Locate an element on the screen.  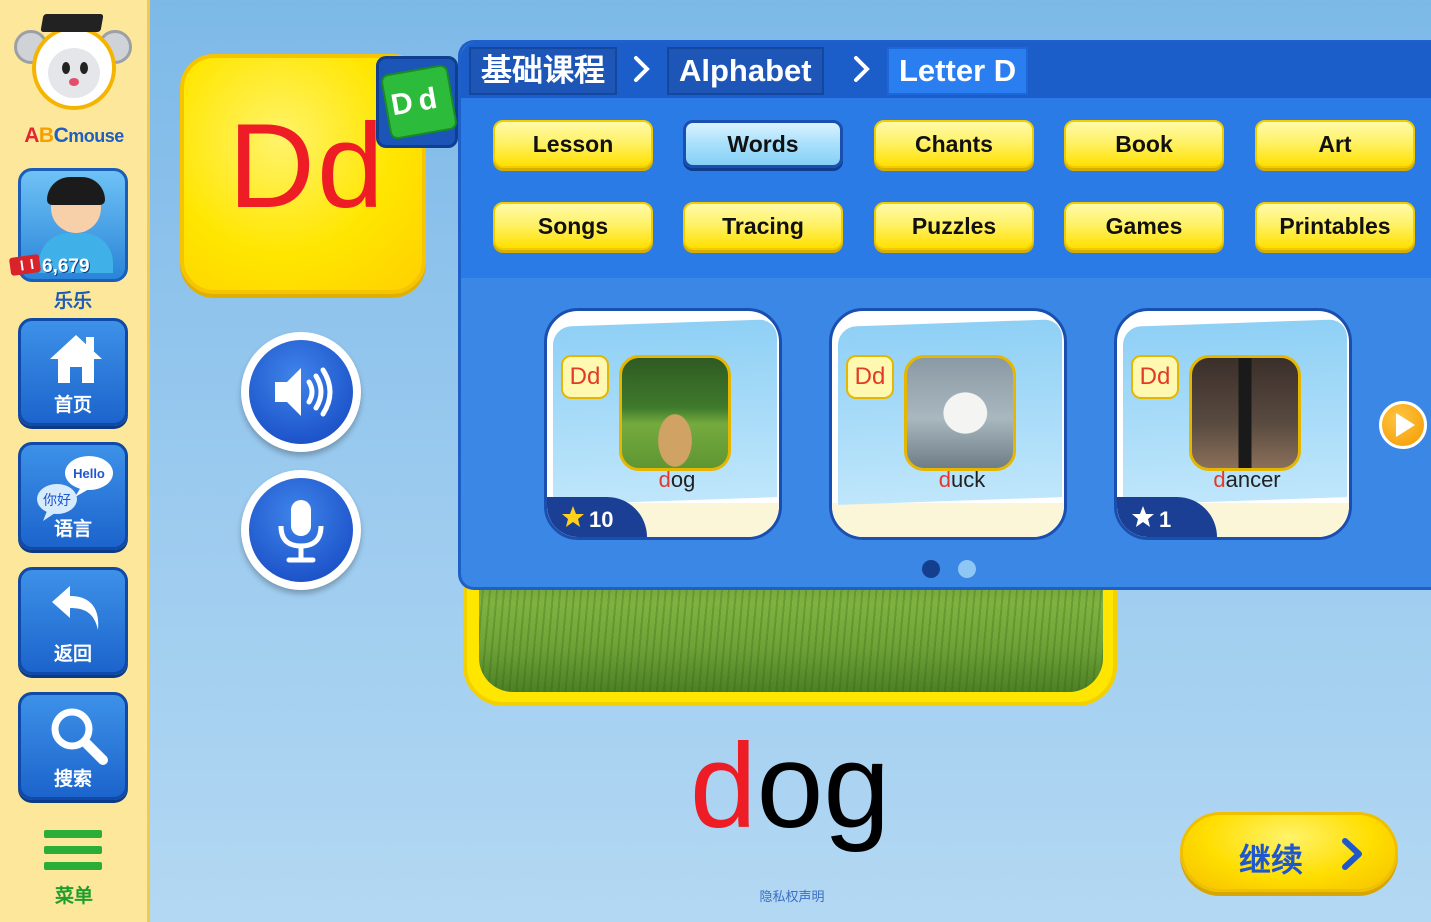
ticket-points: 6,679 is located at coordinates (69, 267).